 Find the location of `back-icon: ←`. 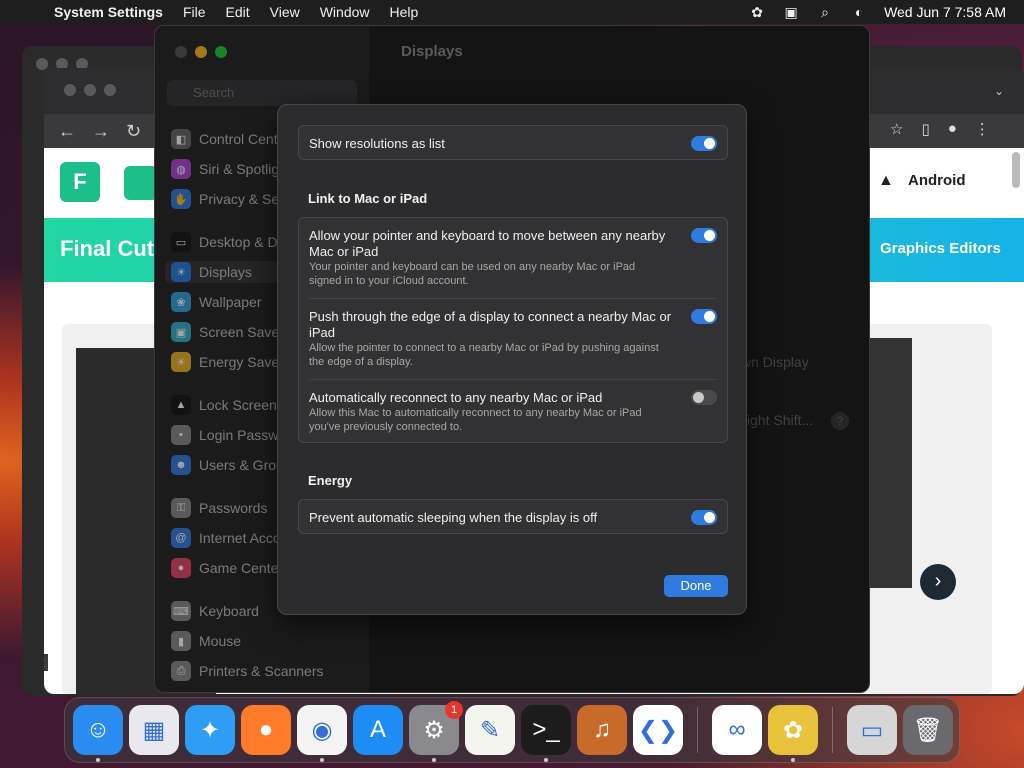

back-icon: ← is located at coordinates (67, 131).